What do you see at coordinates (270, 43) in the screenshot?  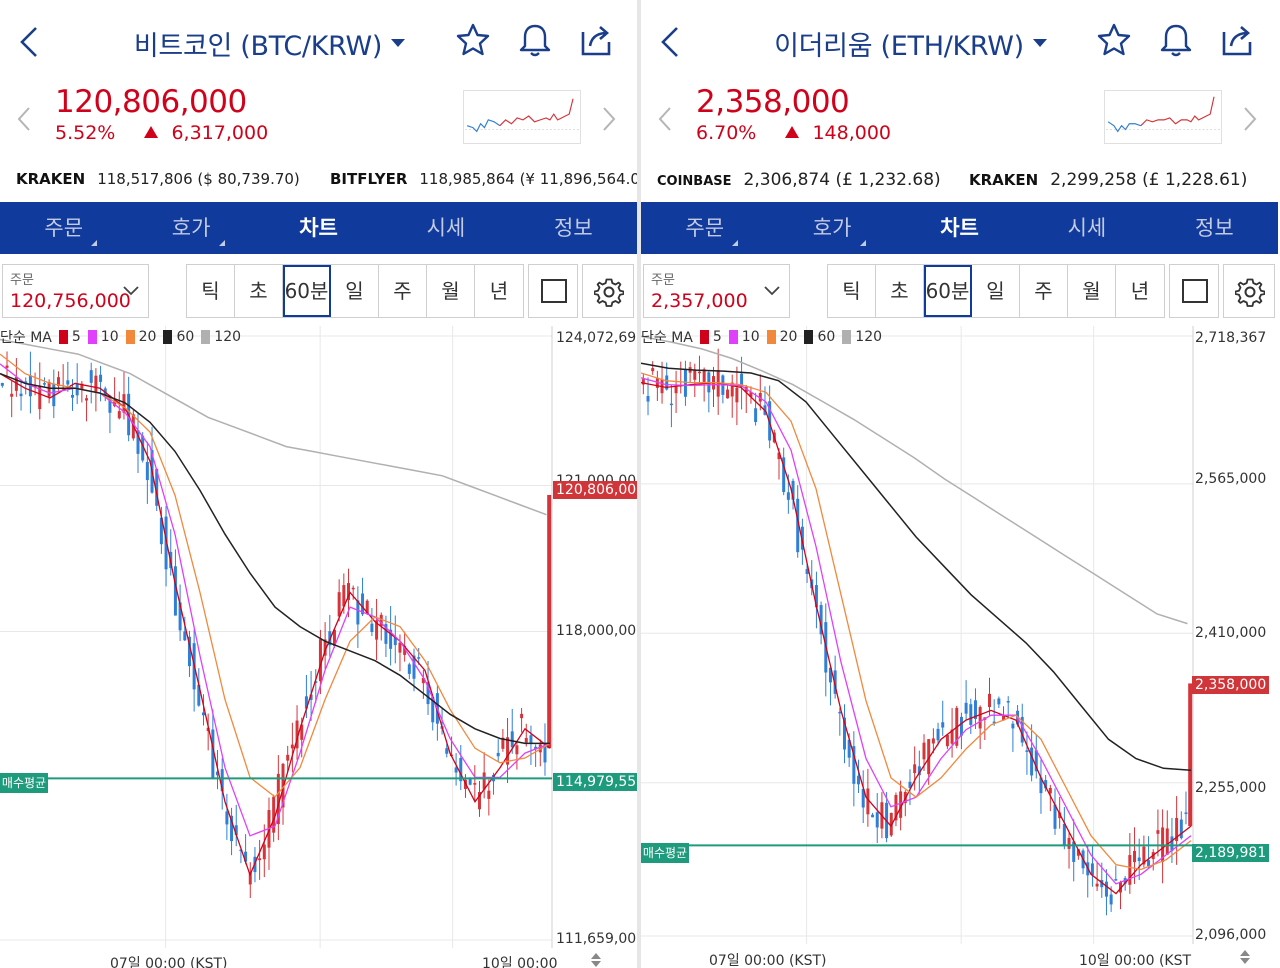 I see `coin-selector: 비트코인 (BTC/KRW)` at bounding box center [270, 43].